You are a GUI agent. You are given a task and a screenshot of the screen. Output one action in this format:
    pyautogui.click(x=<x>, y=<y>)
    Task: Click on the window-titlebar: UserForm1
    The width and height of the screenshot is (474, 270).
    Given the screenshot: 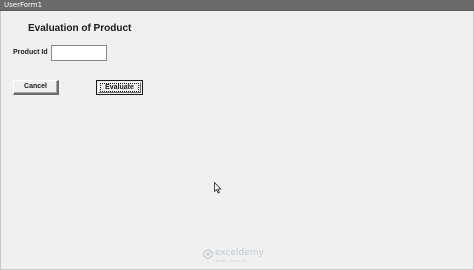 What is the action you would take?
    pyautogui.click(x=237, y=5)
    